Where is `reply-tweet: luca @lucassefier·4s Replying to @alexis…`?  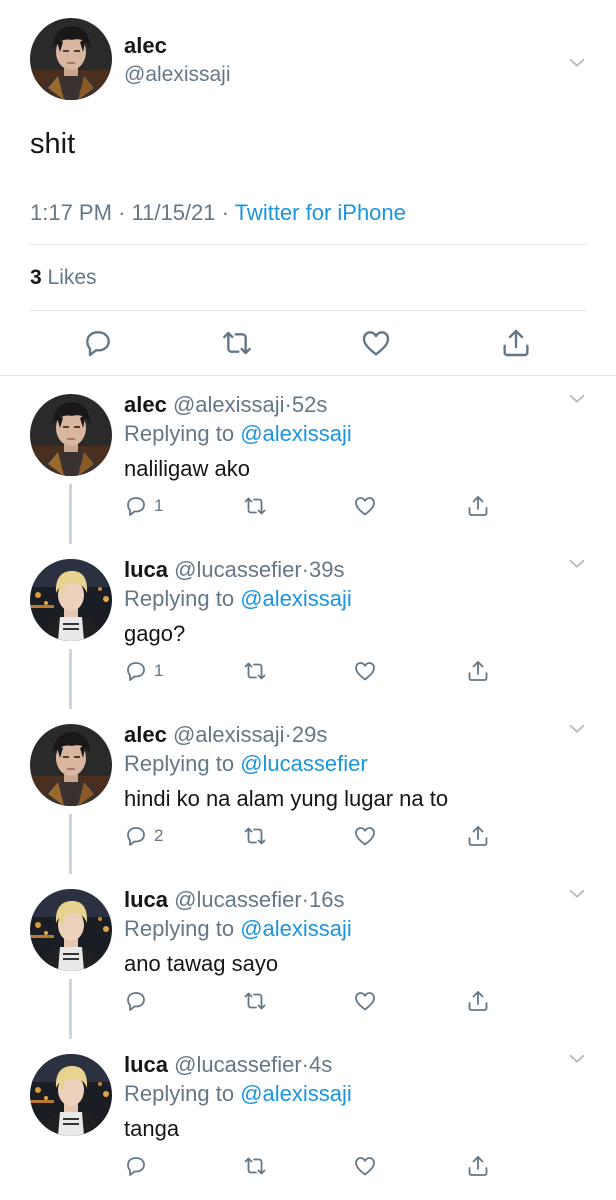 reply-tweet: luca @lucassefier·4s Replying to @alexis… is located at coordinates (308, 1118).